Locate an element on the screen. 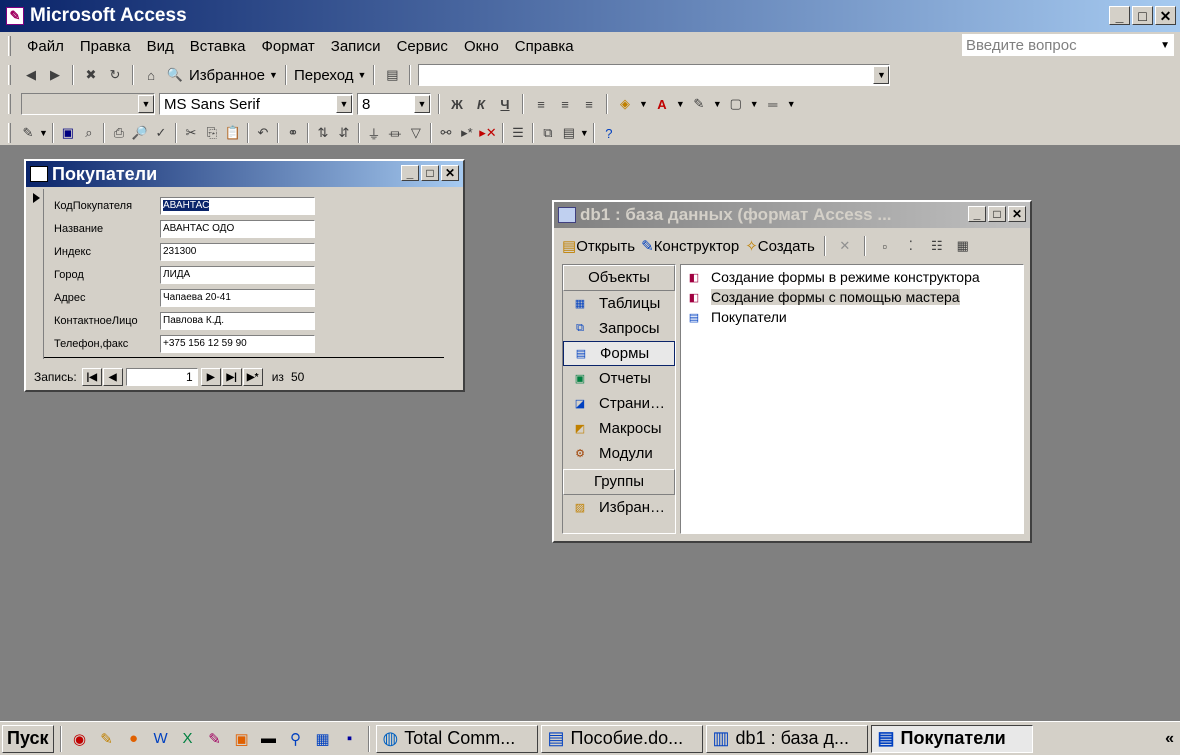 This screenshot has width=1180, height=755. search-app-icon: ⚲ is located at coordinates (296, 739).